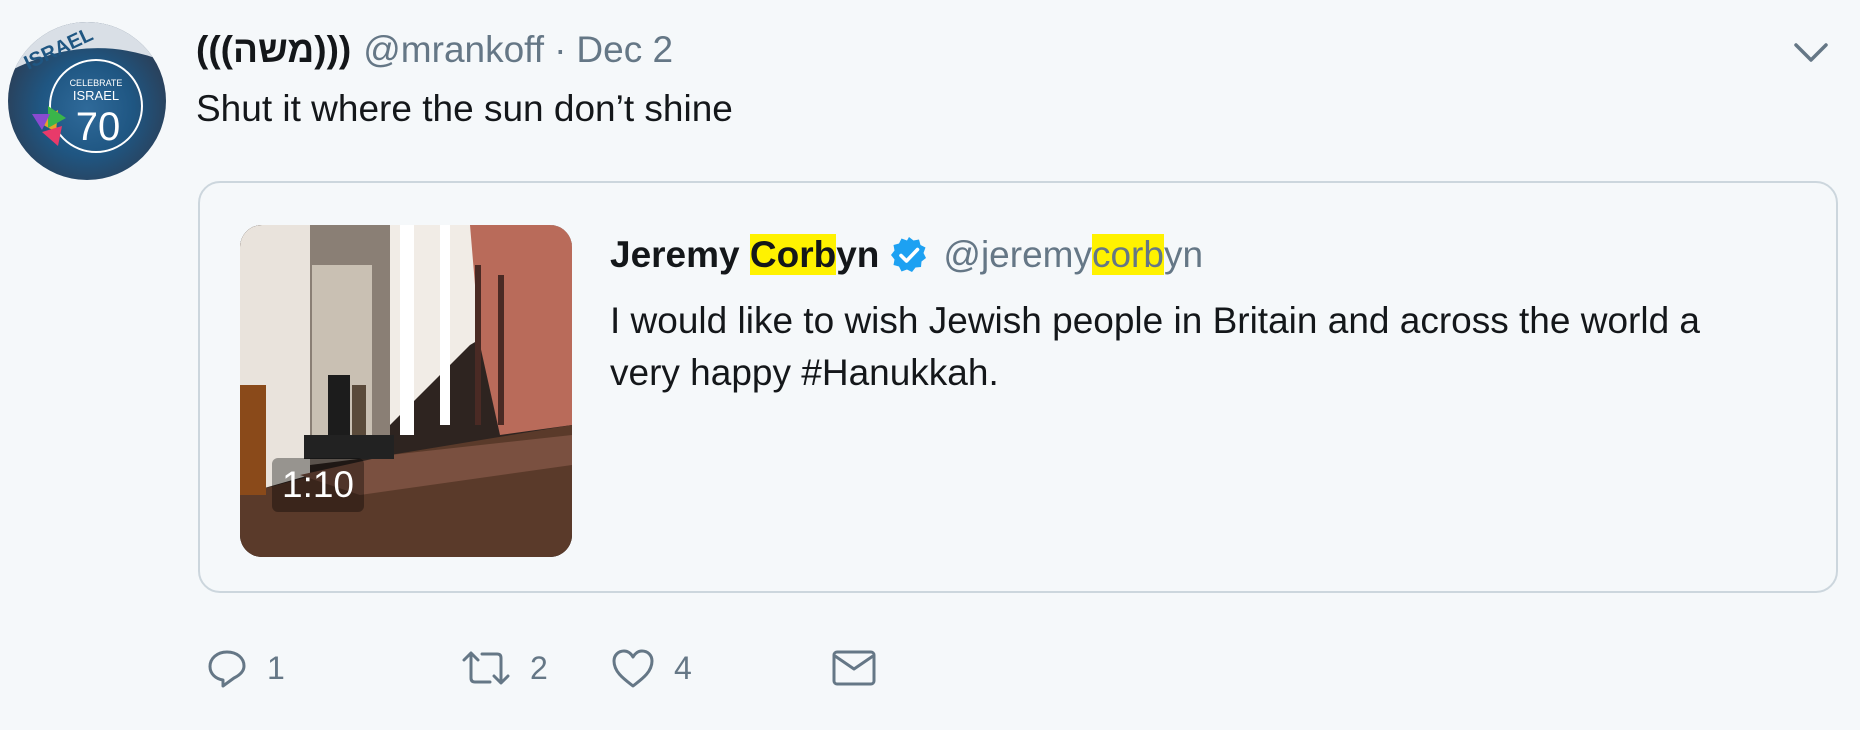 The width and height of the screenshot is (1860, 730). I want to click on direct-message-button, so click(854, 668).